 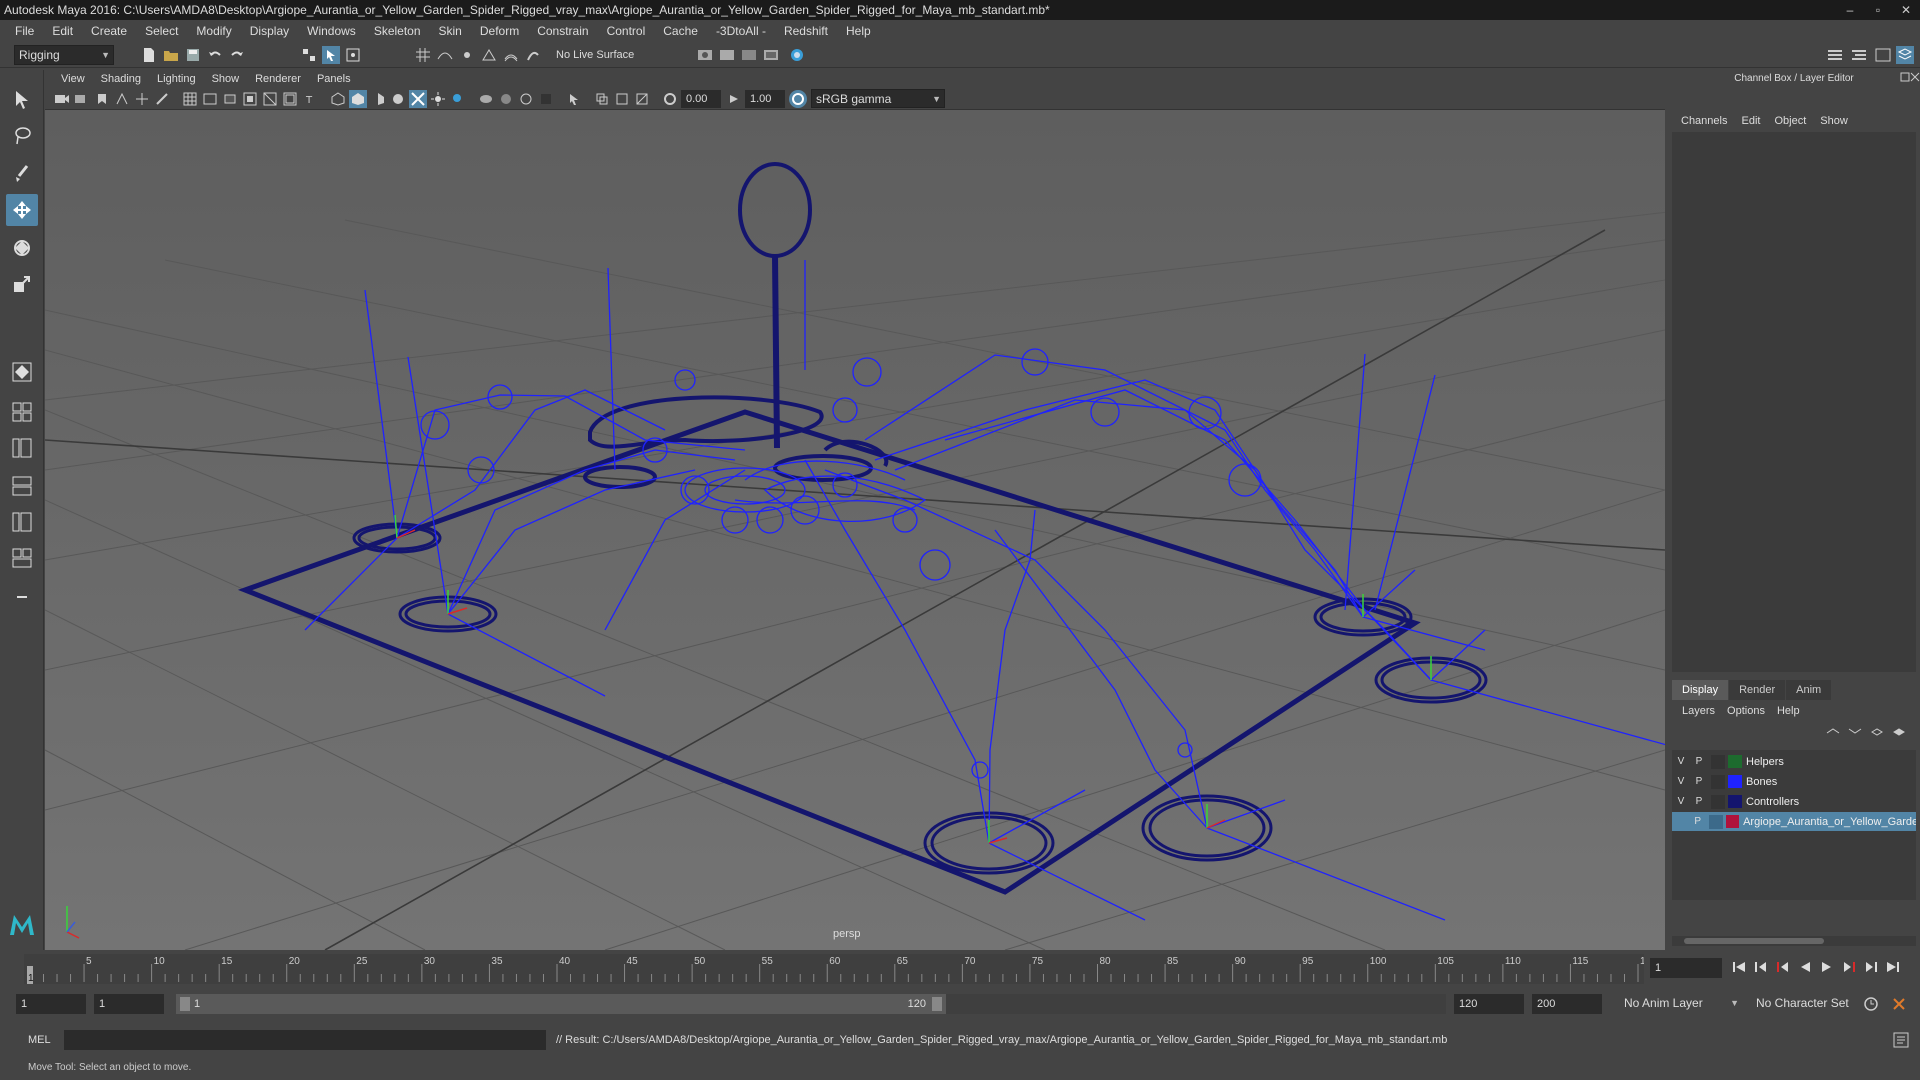 What do you see at coordinates (1704, 121) in the screenshot?
I see `channel-box-menu-channels: Channels` at bounding box center [1704, 121].